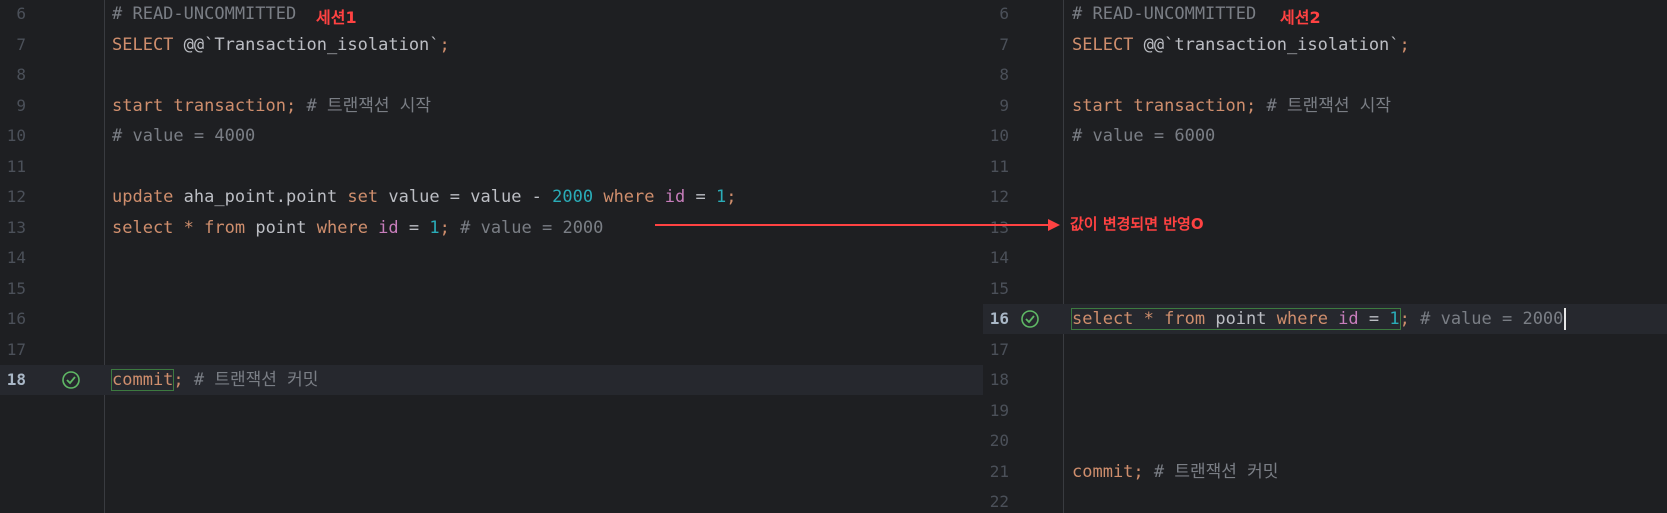  I want to click on code-line: 16, so click(491, 319).